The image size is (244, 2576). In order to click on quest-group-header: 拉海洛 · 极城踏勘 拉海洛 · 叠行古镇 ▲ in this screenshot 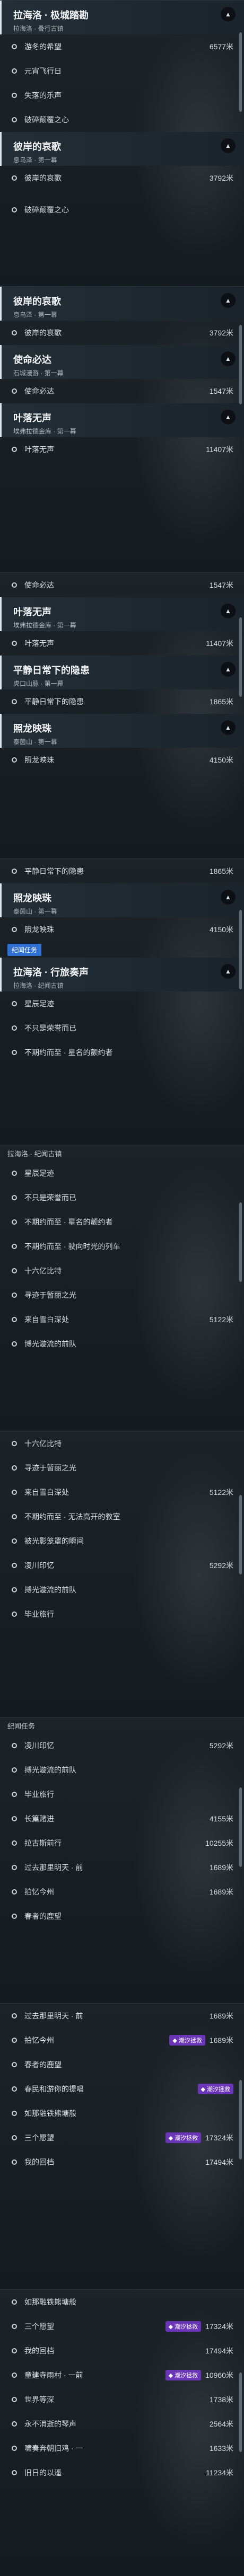, I will do `click(122, 17)`.